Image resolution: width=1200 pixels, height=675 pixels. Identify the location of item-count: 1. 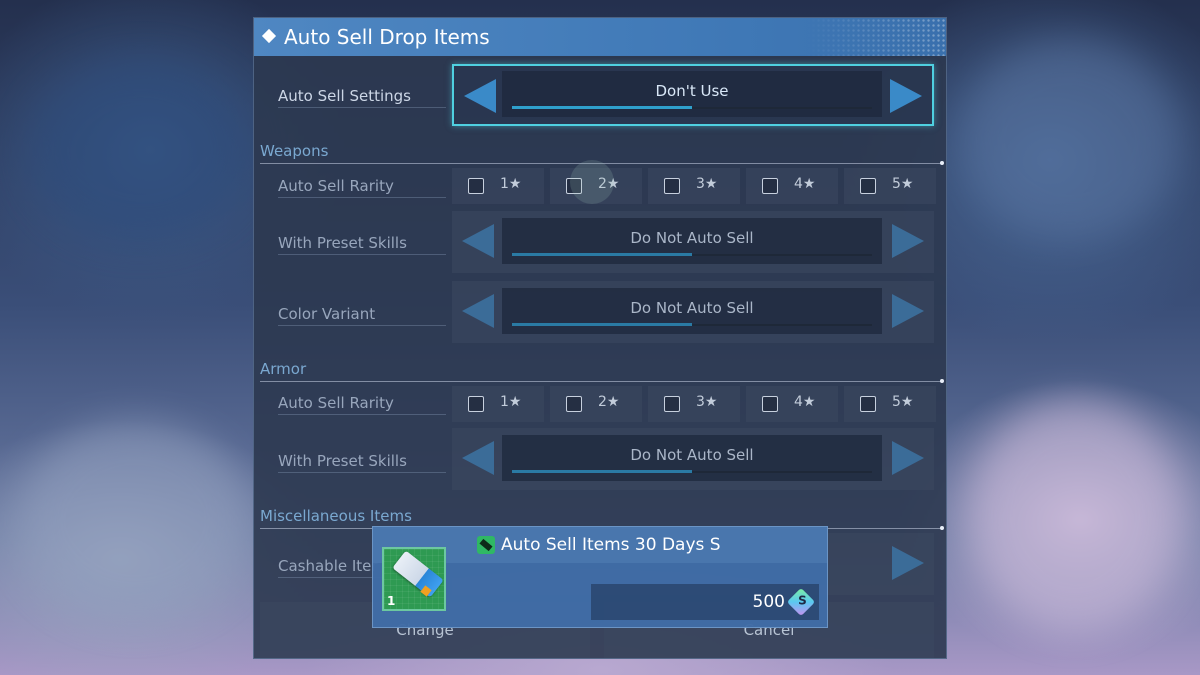
(391, 601).